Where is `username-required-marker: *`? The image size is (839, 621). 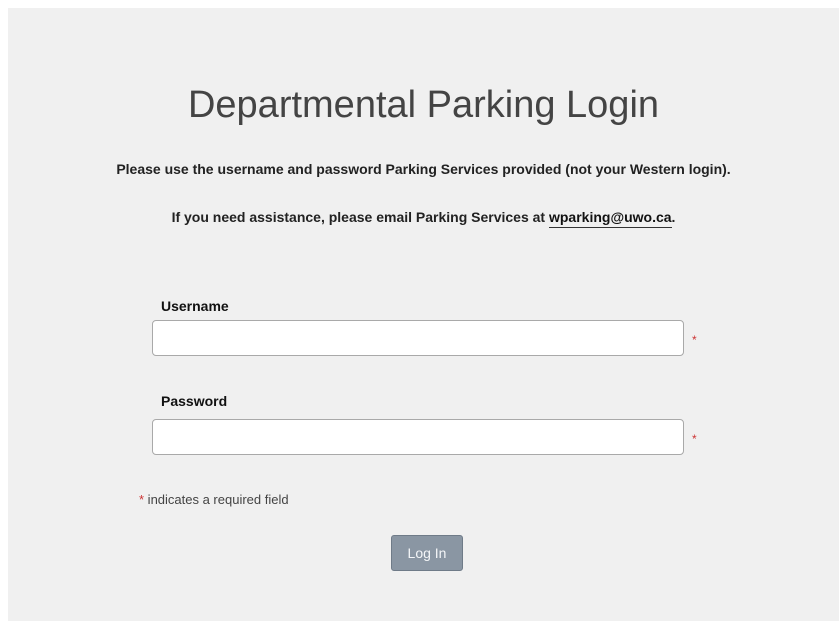 username-required-marker: * is located at coordinates (694, 340).